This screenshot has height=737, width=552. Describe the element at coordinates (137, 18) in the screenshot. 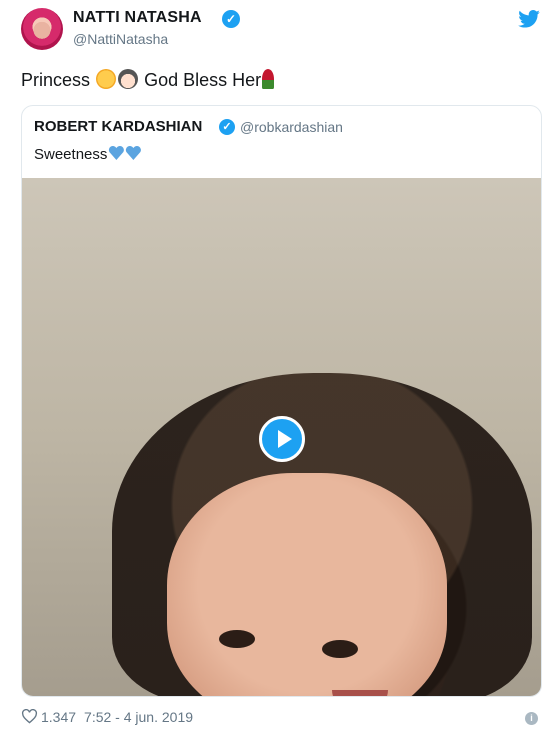

I see `author-display-name: NATTI NATASHA` at that location.